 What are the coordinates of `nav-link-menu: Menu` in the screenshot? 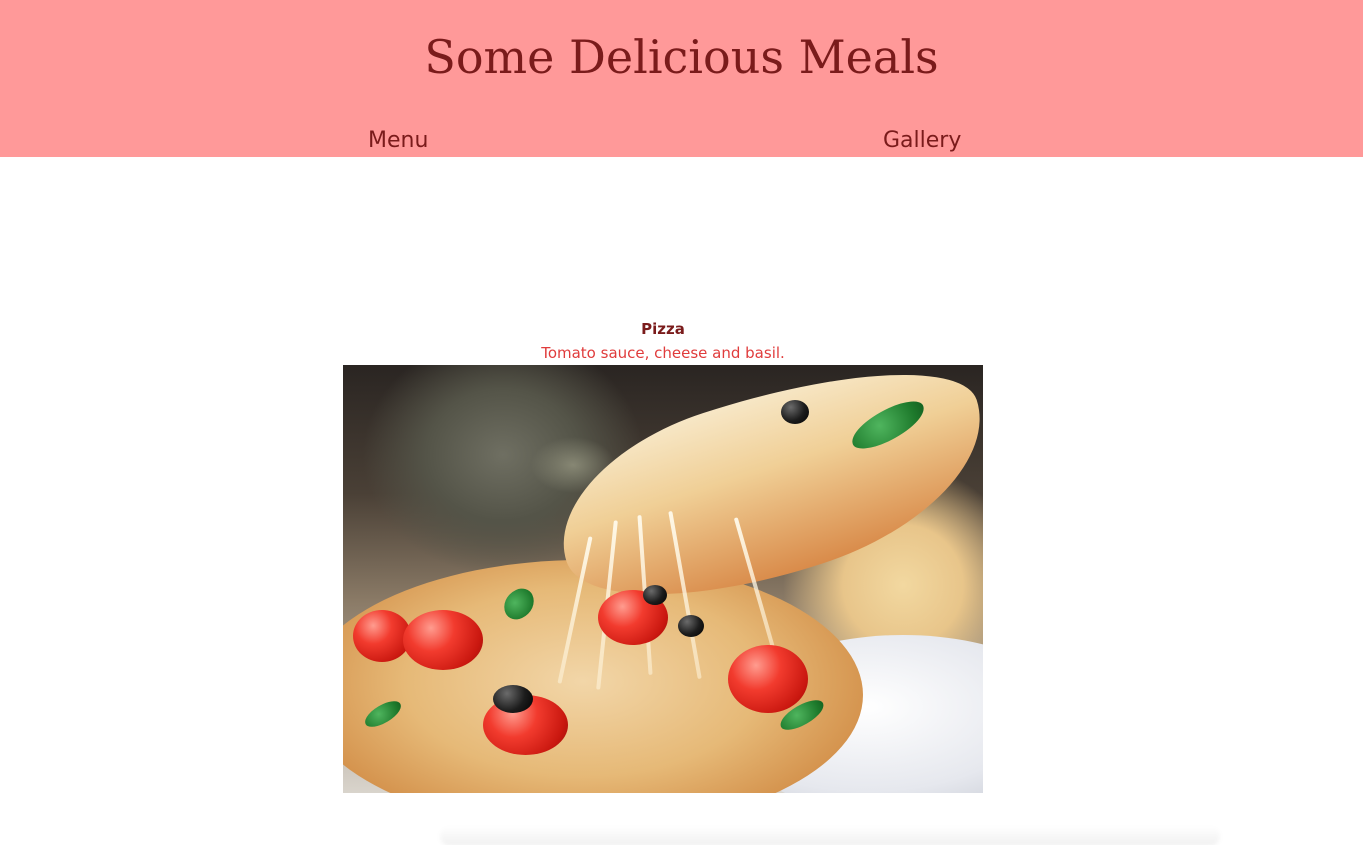 It's located at (398, 141).